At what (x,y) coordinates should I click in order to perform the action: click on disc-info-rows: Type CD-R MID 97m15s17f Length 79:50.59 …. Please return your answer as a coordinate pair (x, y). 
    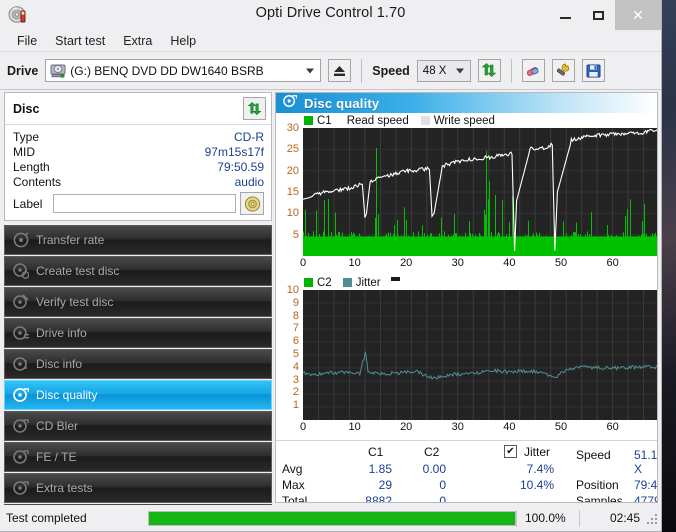
    Looking at the image, I should click on (138, 172).